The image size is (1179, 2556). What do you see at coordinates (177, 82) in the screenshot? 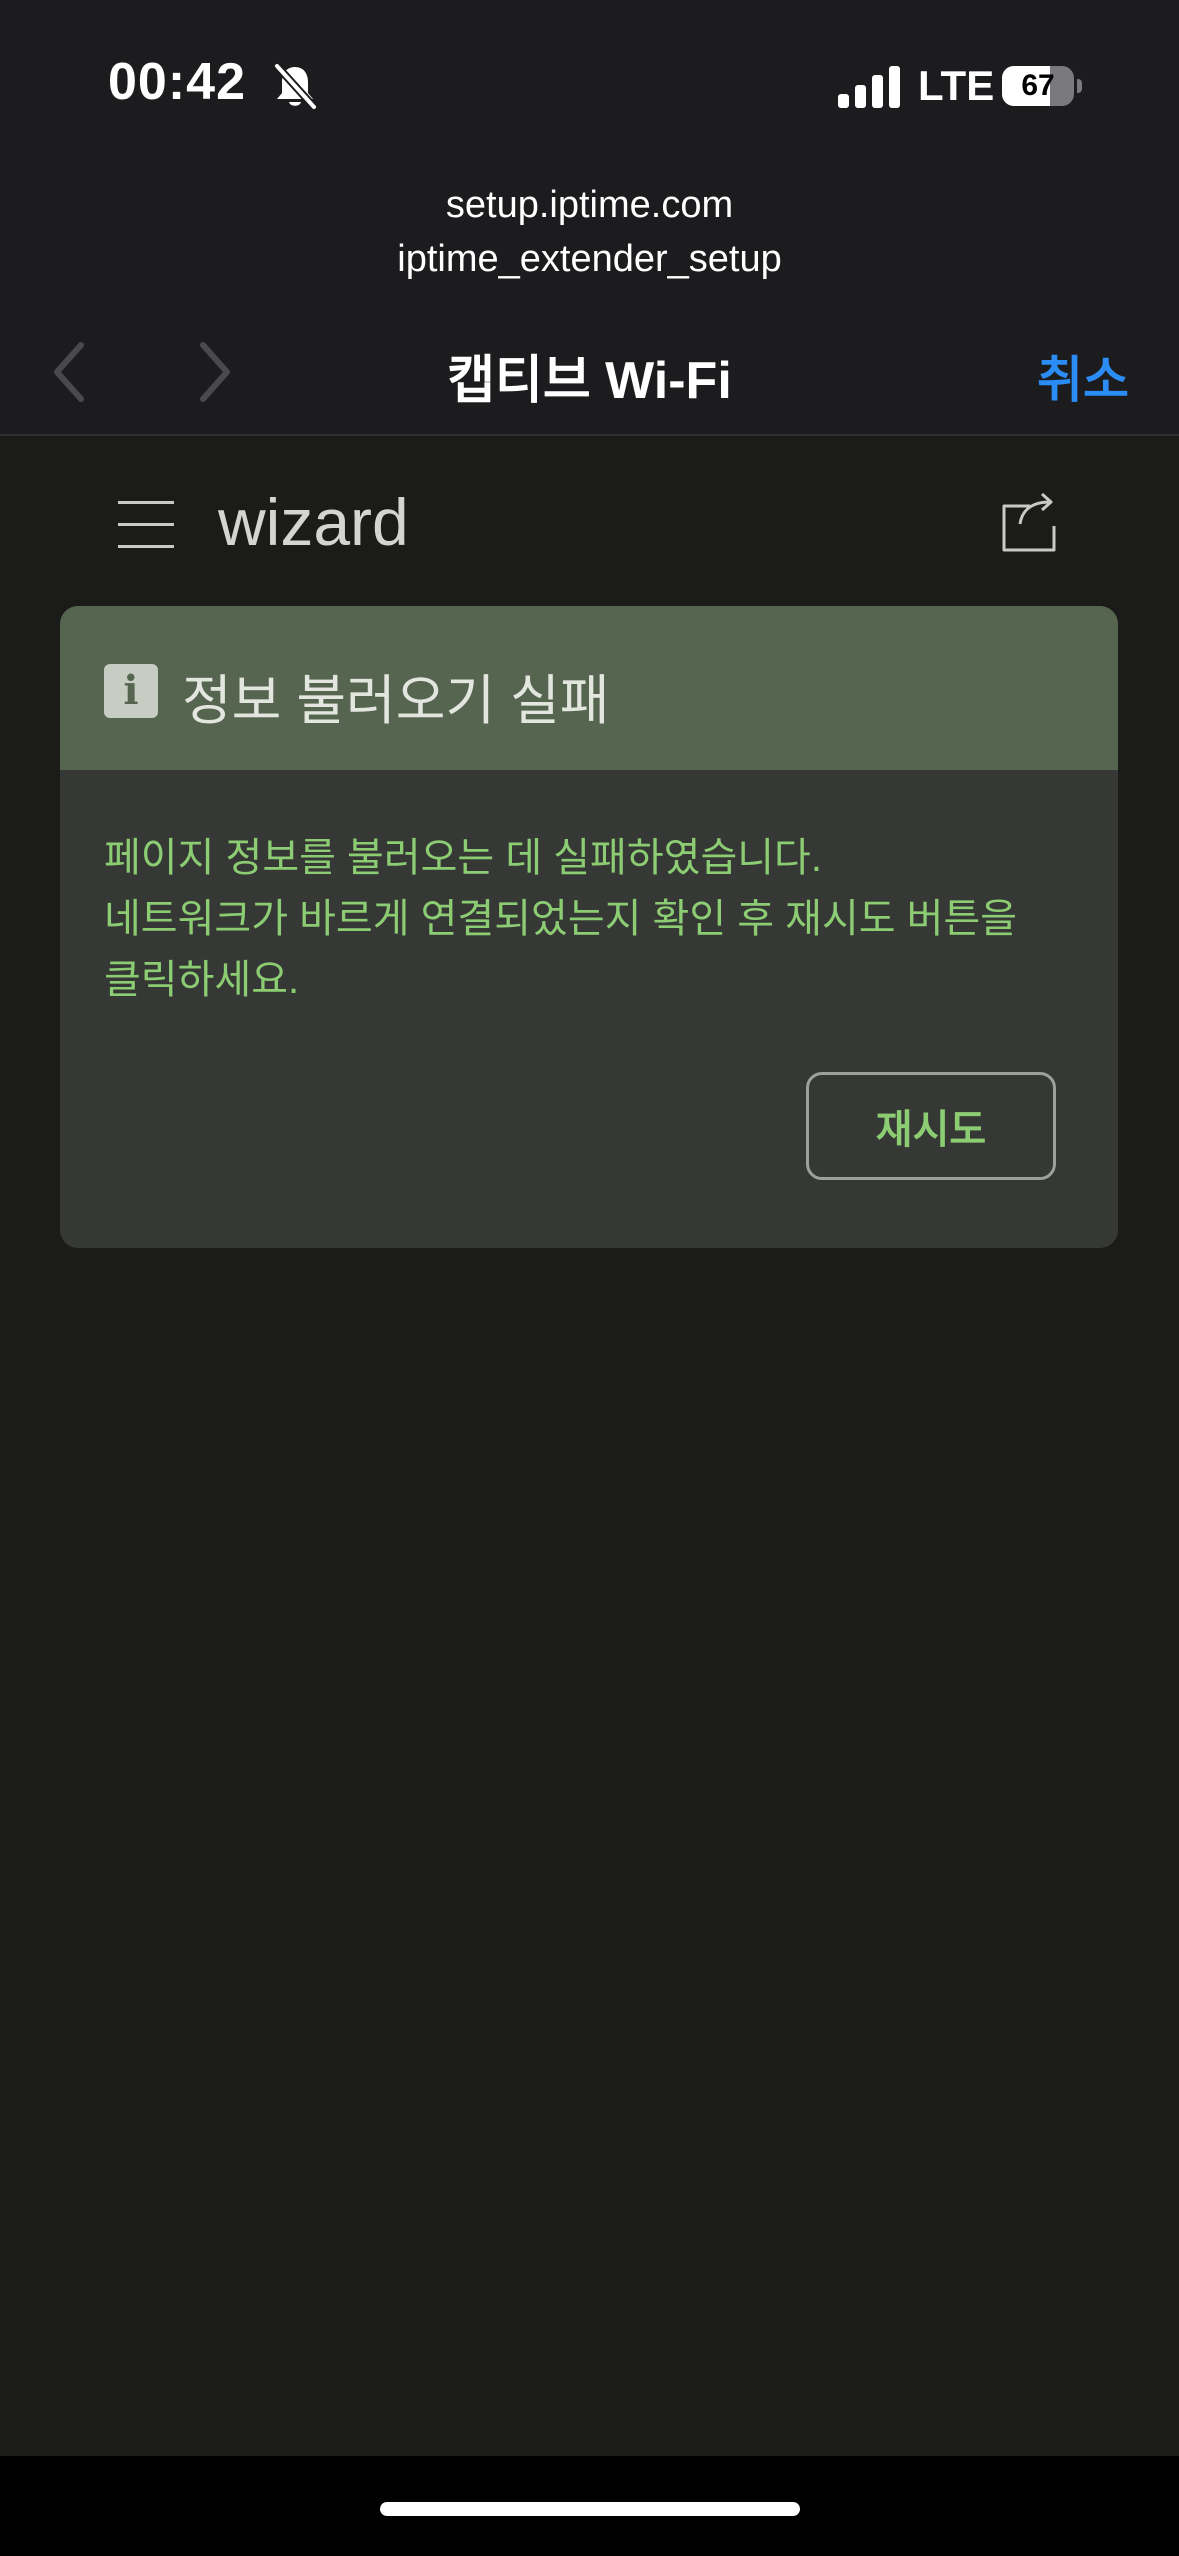
I see `status-time: 00:42` at bounding box center [177, 82].